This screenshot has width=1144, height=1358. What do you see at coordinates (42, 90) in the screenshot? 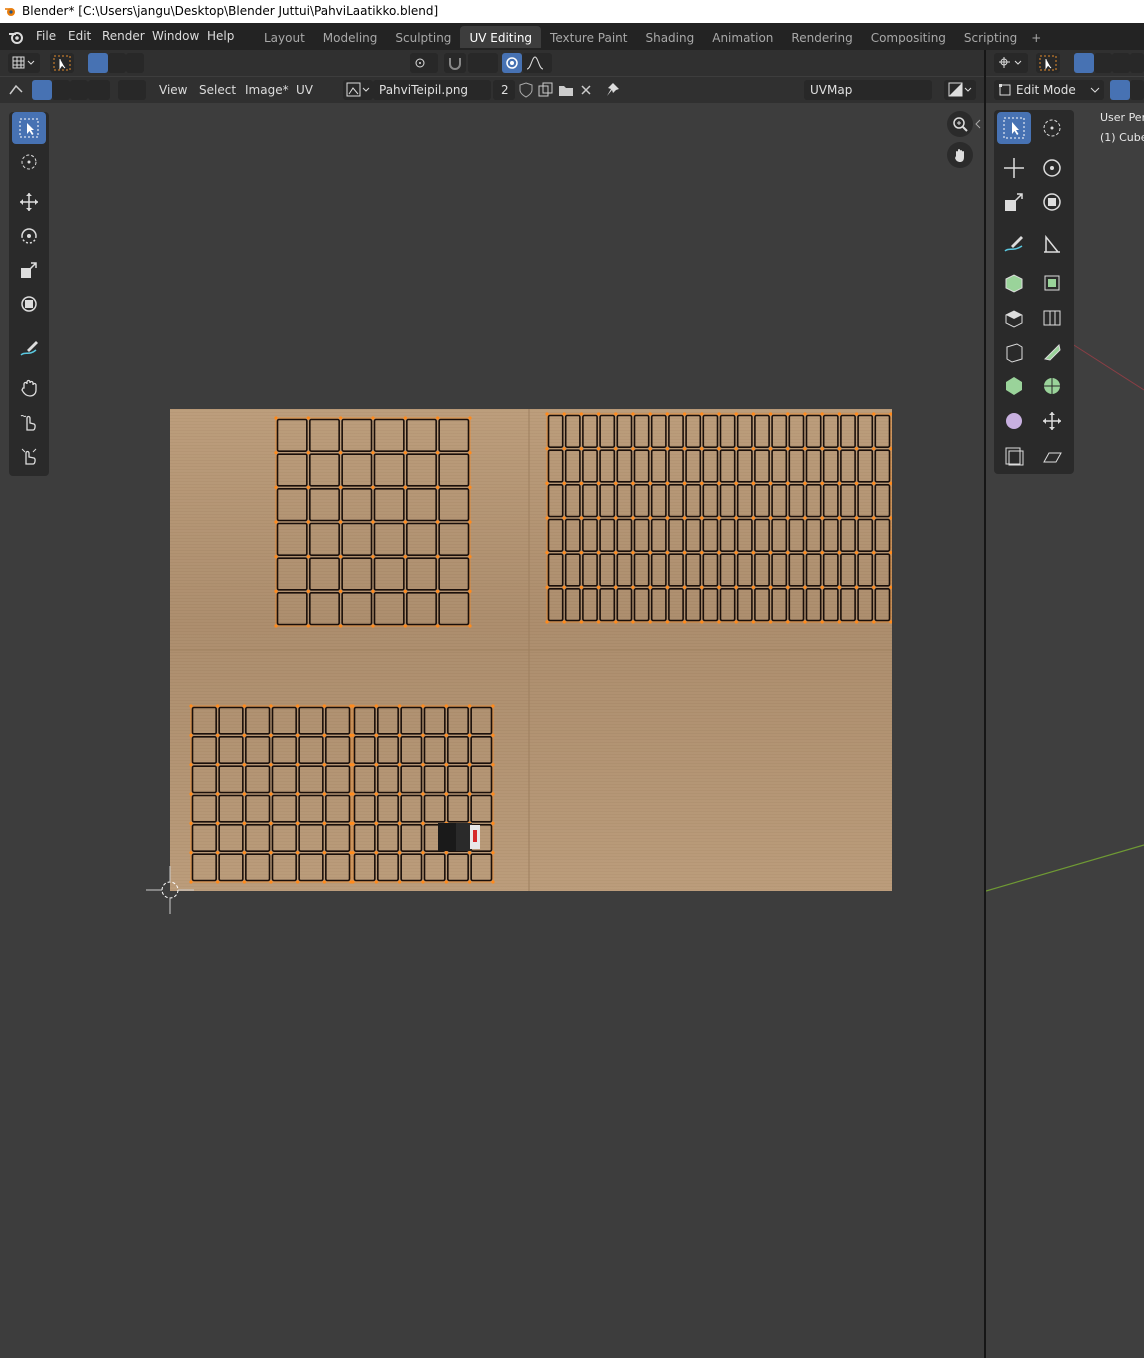
I see `vertex-select-button` at bounding box center [42, 90].